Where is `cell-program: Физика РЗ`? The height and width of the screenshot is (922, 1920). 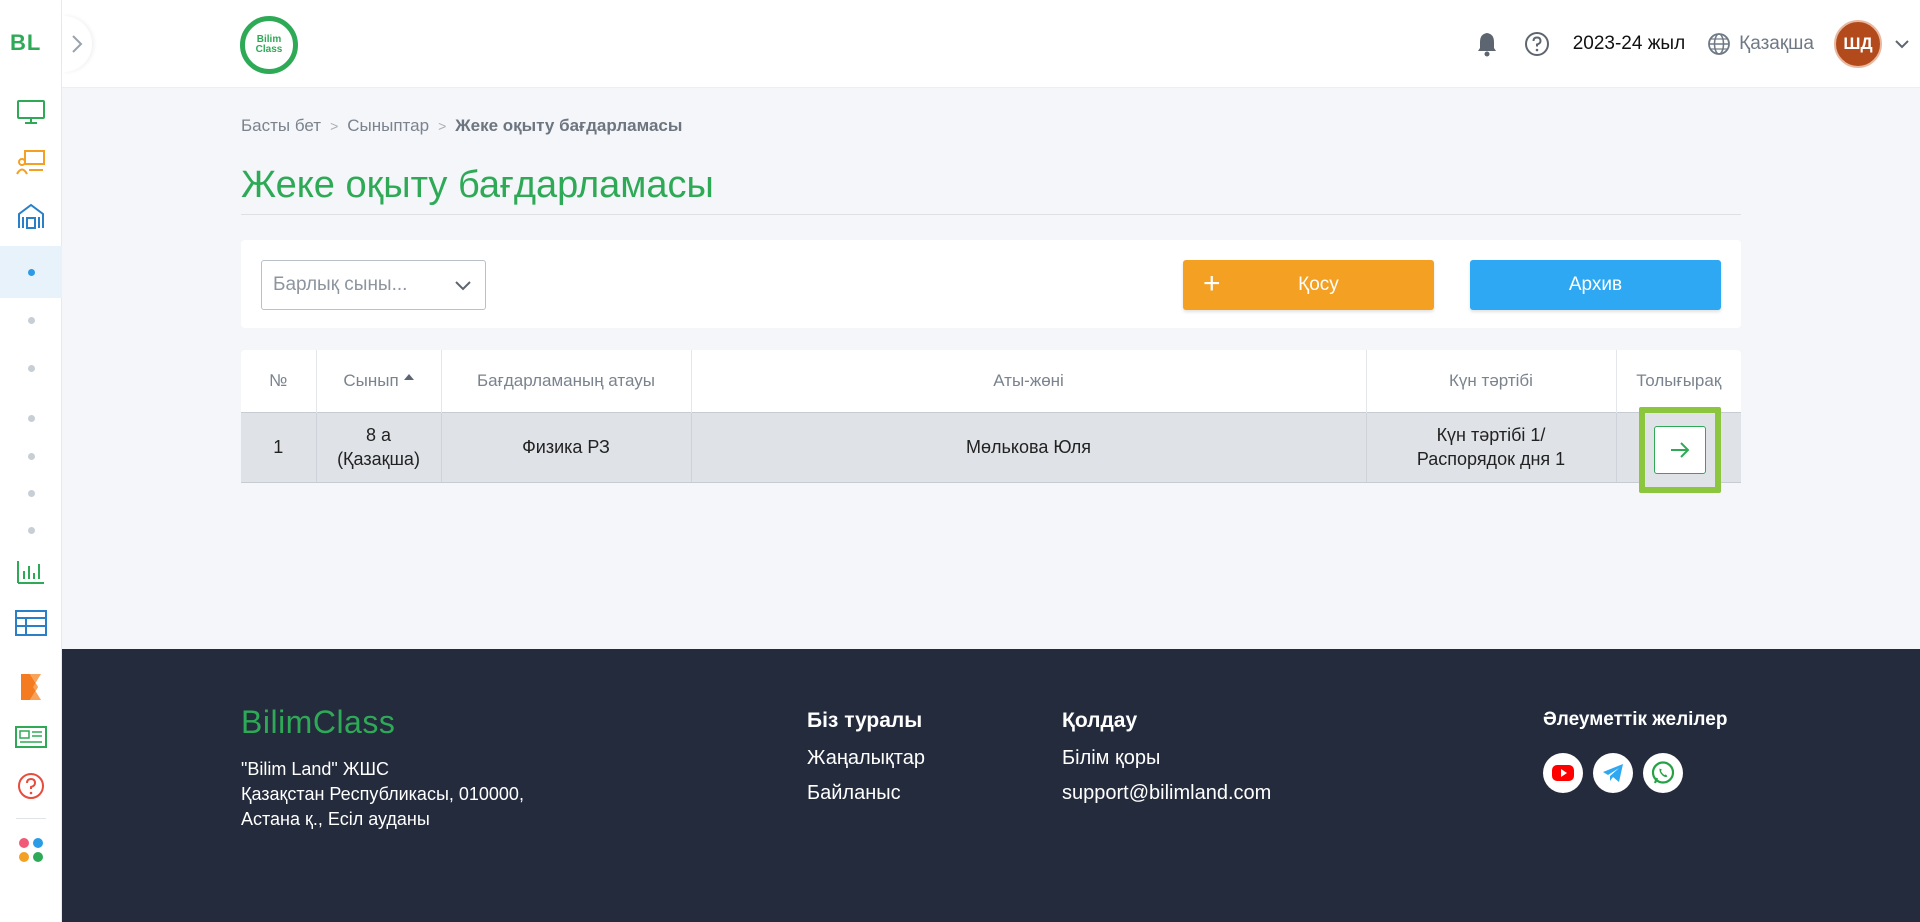 cell-program: Физика РЗ is located at coordinates (566, 447).